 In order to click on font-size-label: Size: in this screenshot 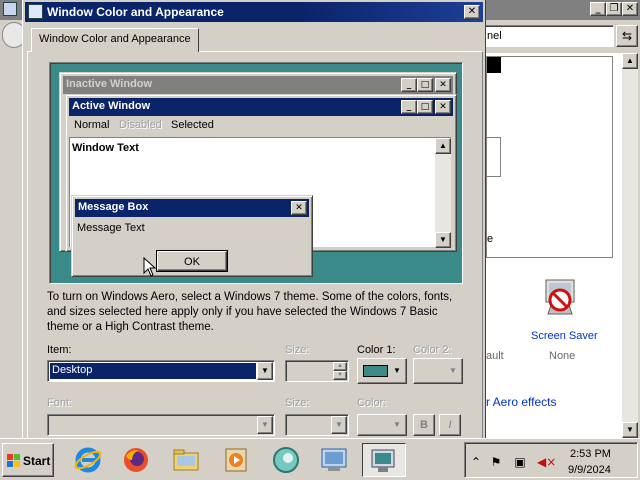, I will do `click(297, 403)`.